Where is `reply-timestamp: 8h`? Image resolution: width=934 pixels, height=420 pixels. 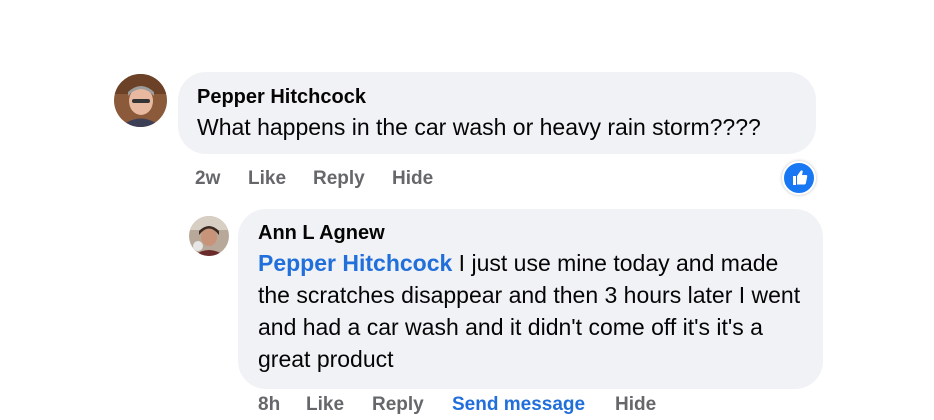 reply-timestamp: 8h is located at coordinates (269, 405).